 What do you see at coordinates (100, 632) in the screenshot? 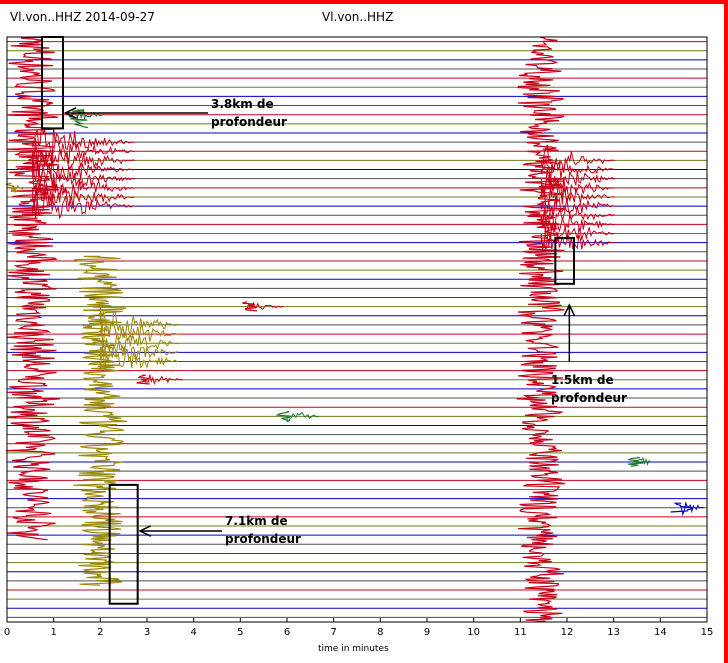
I see `x-tick-label: 2` at bounding box center [100, 632].